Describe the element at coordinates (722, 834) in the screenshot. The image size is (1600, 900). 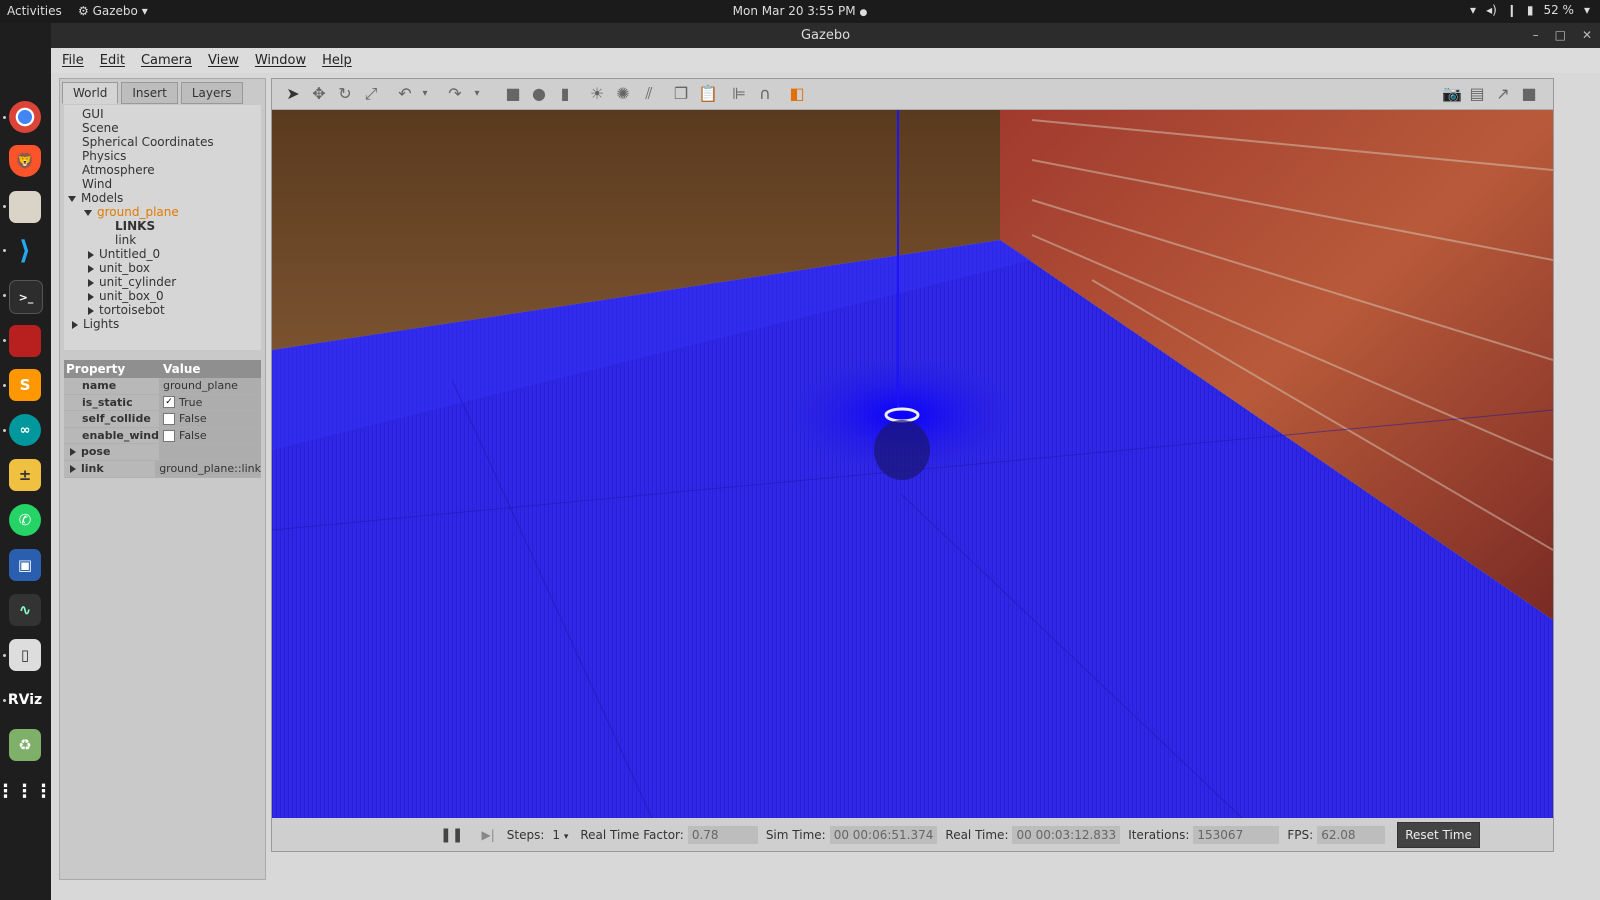
I see `rtf-value: 0.78` at that location.